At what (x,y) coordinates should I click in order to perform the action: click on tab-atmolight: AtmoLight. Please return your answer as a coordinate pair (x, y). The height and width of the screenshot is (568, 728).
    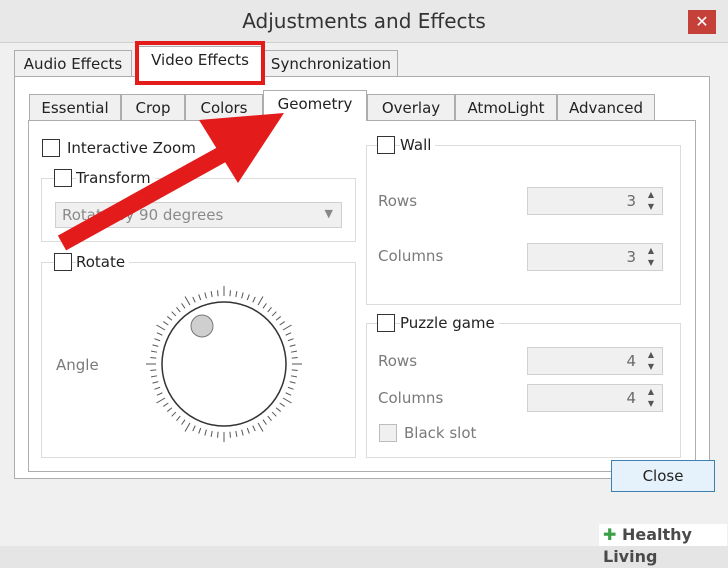
    Looking at the image, I should click on (506, 107).